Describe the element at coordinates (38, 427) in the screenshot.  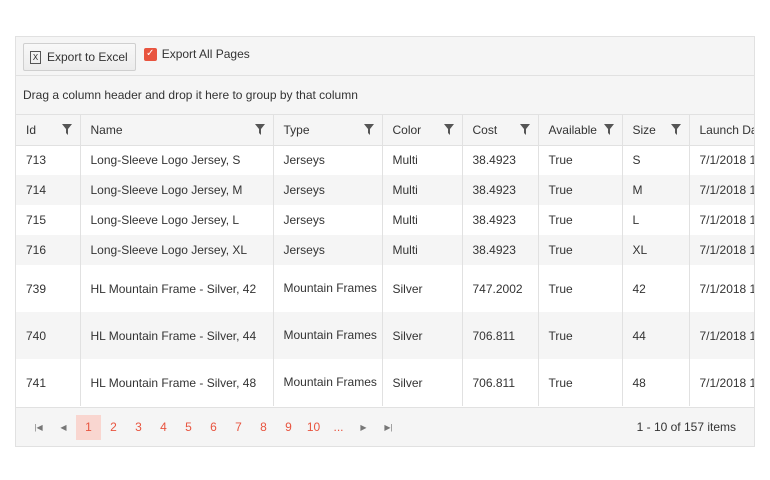
I see `first-page-icon: |◀` at that location.